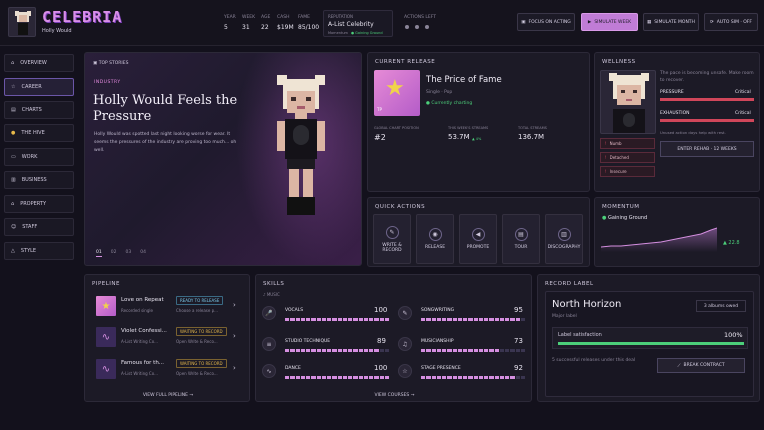 This screenshot has width=764, height=430. Describe the element at coordinates (478, 239) in the screenshot. I see `promote-action: ◀ PROMOTE` at that location.